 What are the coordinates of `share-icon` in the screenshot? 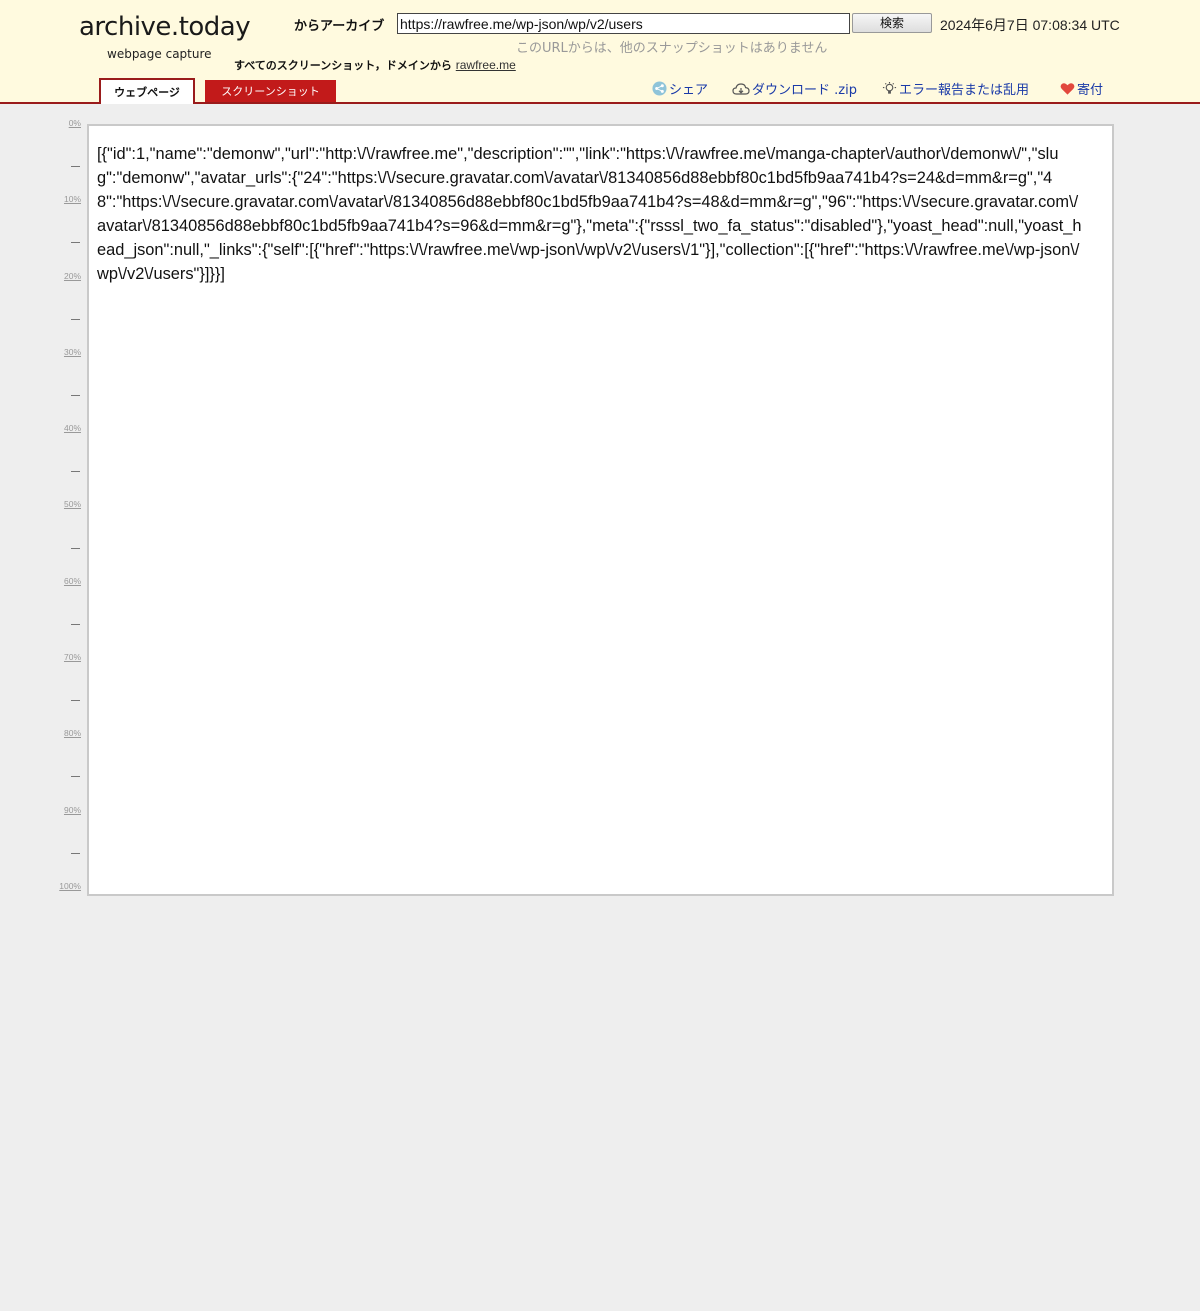 It's located at (659, 90).